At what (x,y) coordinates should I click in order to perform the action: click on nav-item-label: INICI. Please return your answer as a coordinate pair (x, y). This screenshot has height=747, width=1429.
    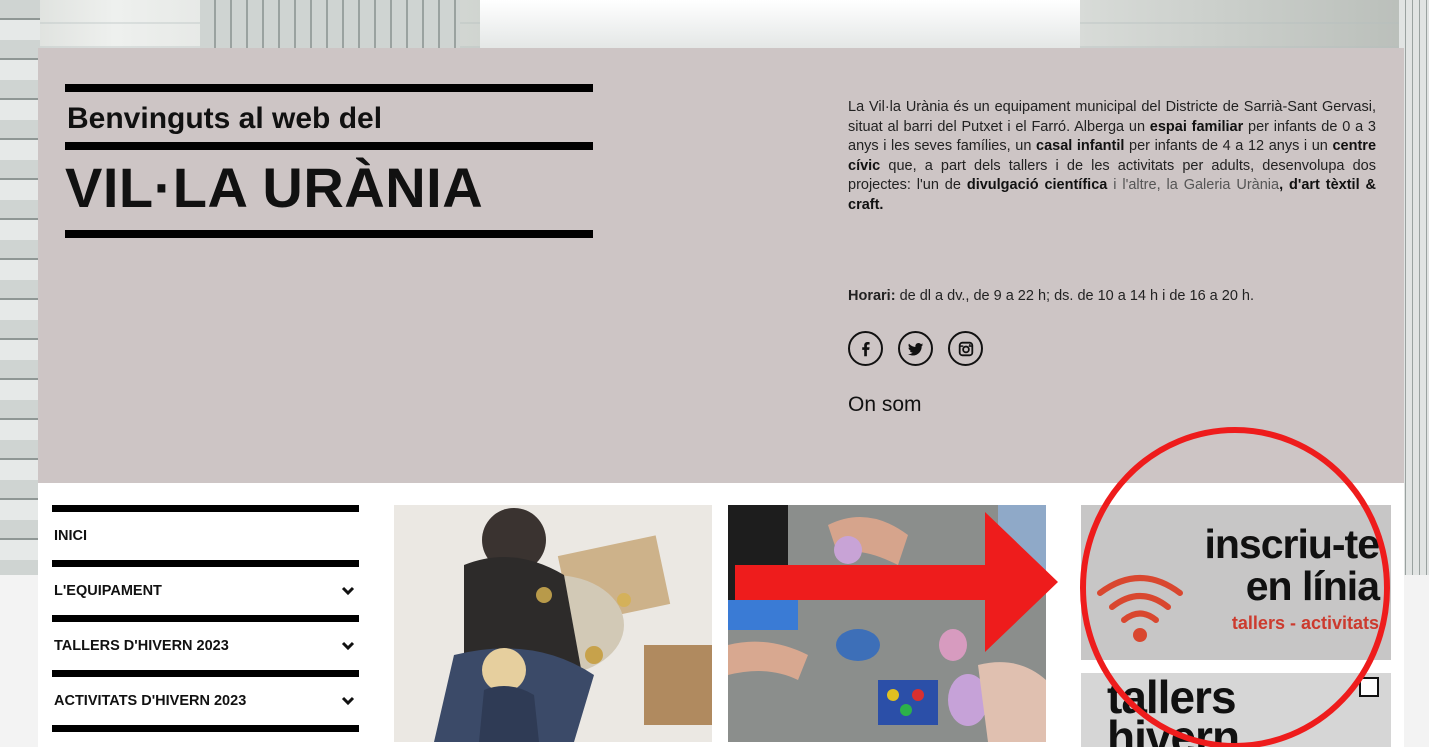
    Looking at the image, I should click on (71, 536).